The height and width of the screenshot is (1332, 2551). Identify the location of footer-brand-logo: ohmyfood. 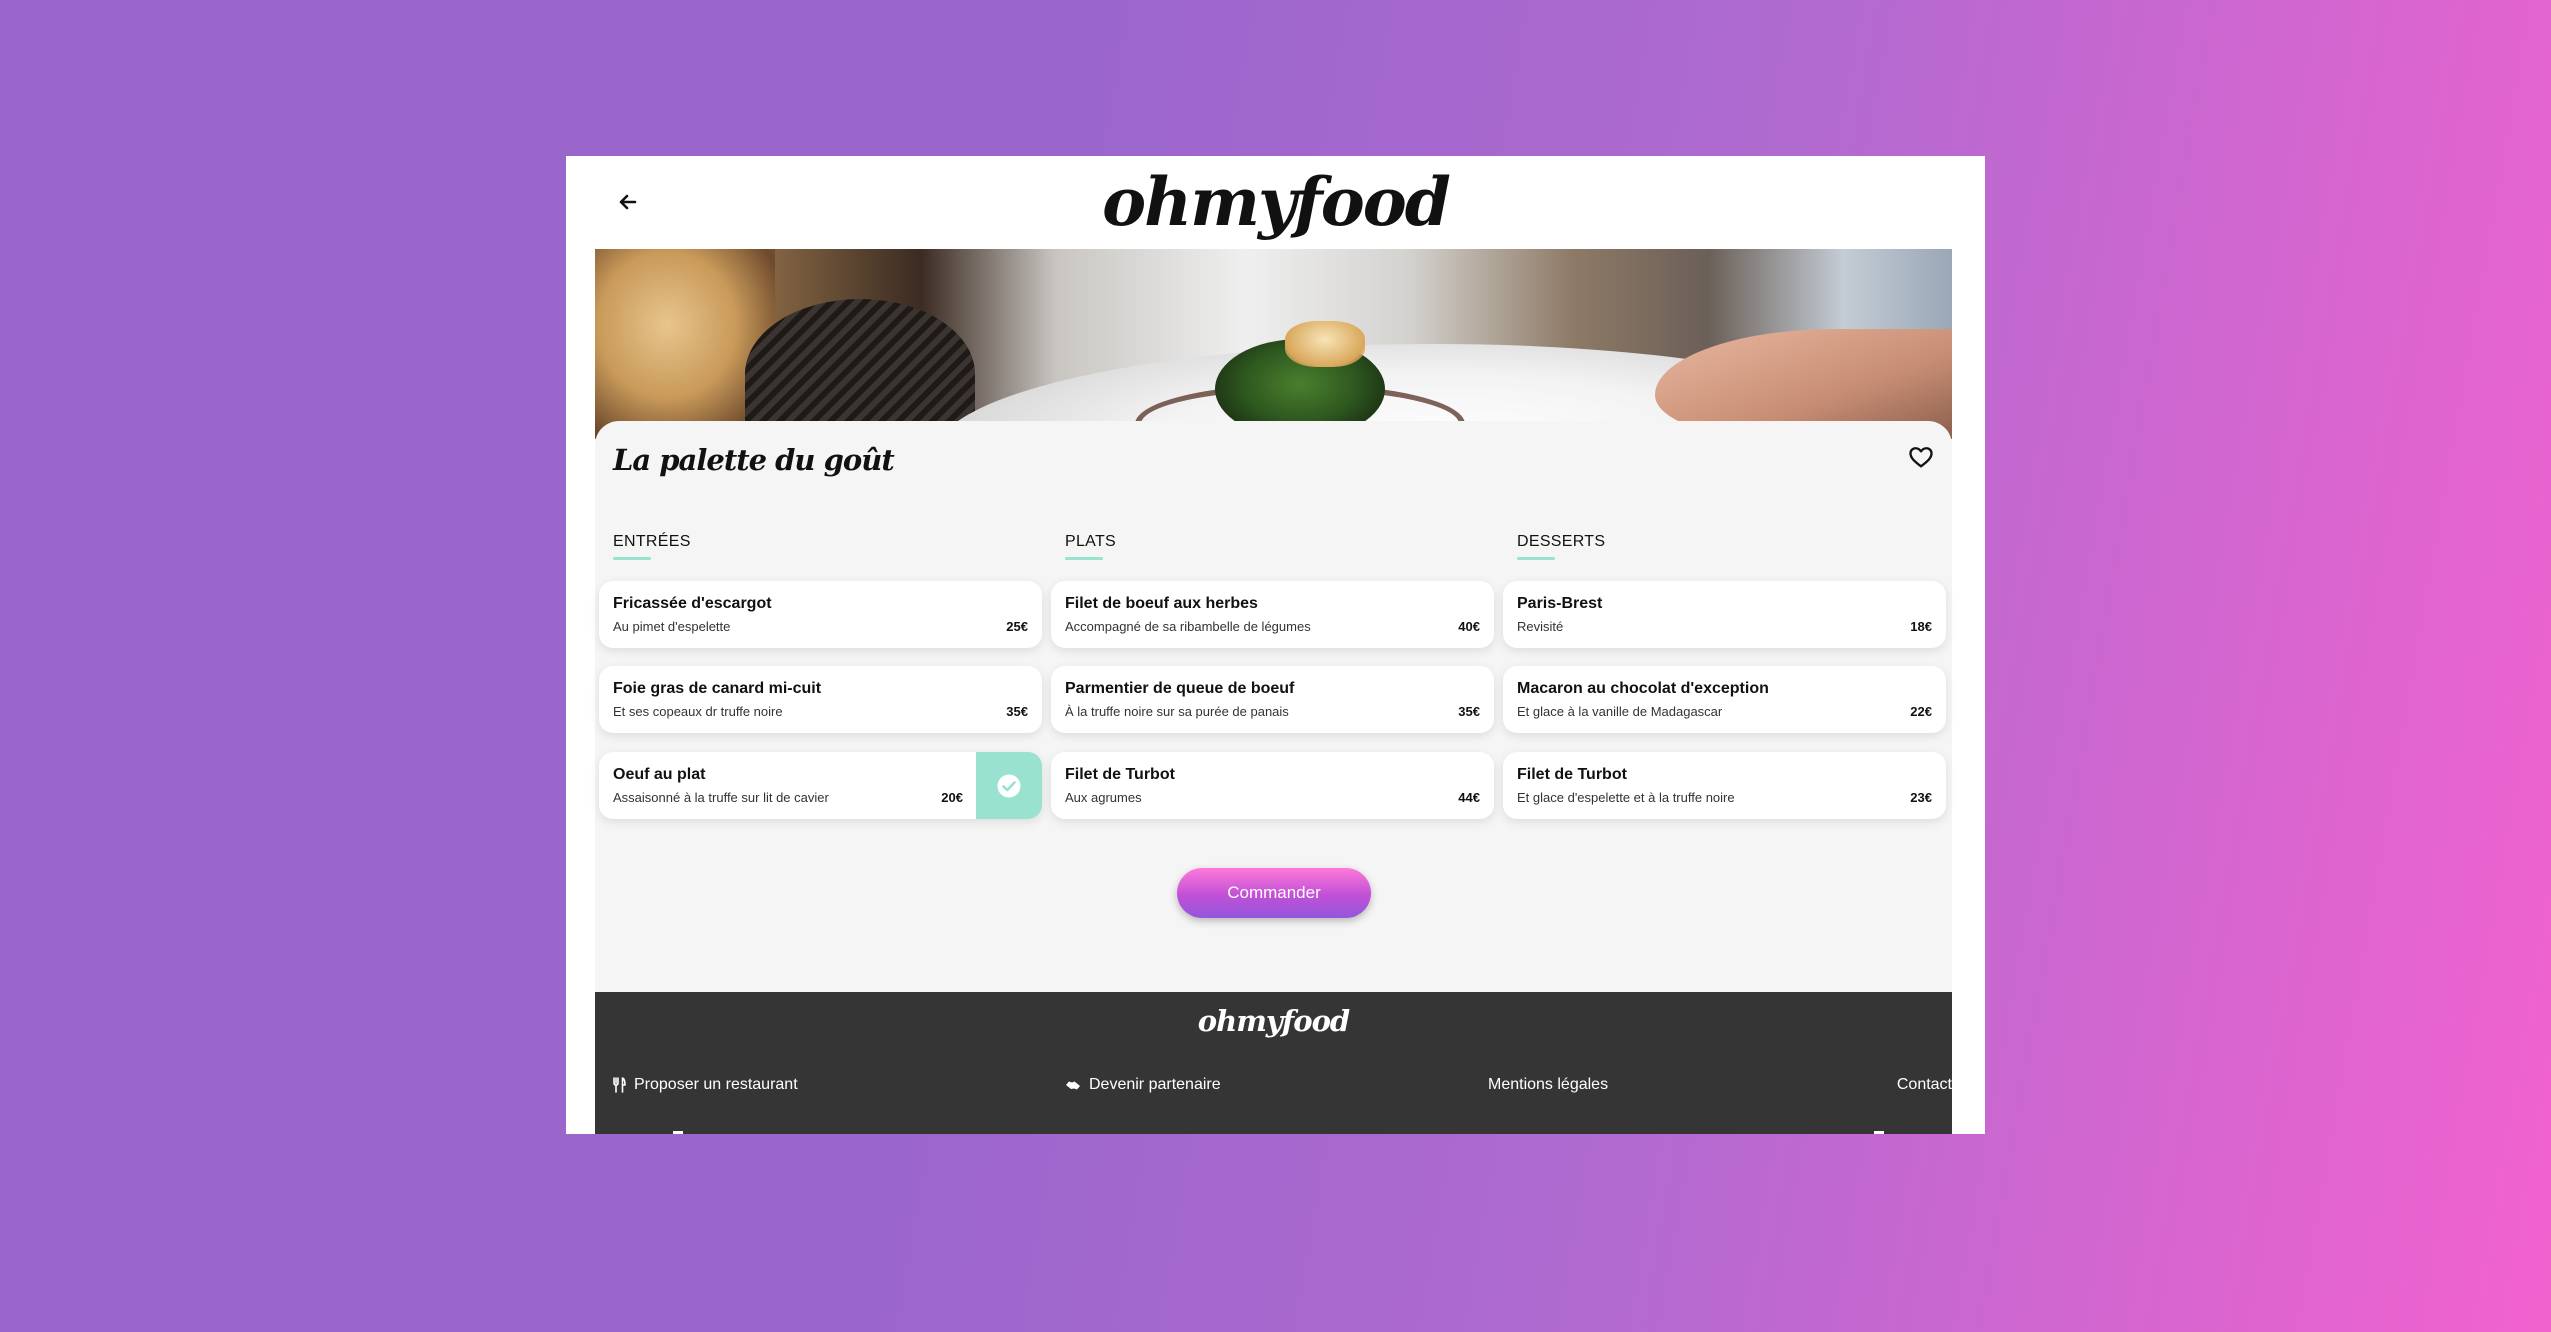
(1273, 1021).